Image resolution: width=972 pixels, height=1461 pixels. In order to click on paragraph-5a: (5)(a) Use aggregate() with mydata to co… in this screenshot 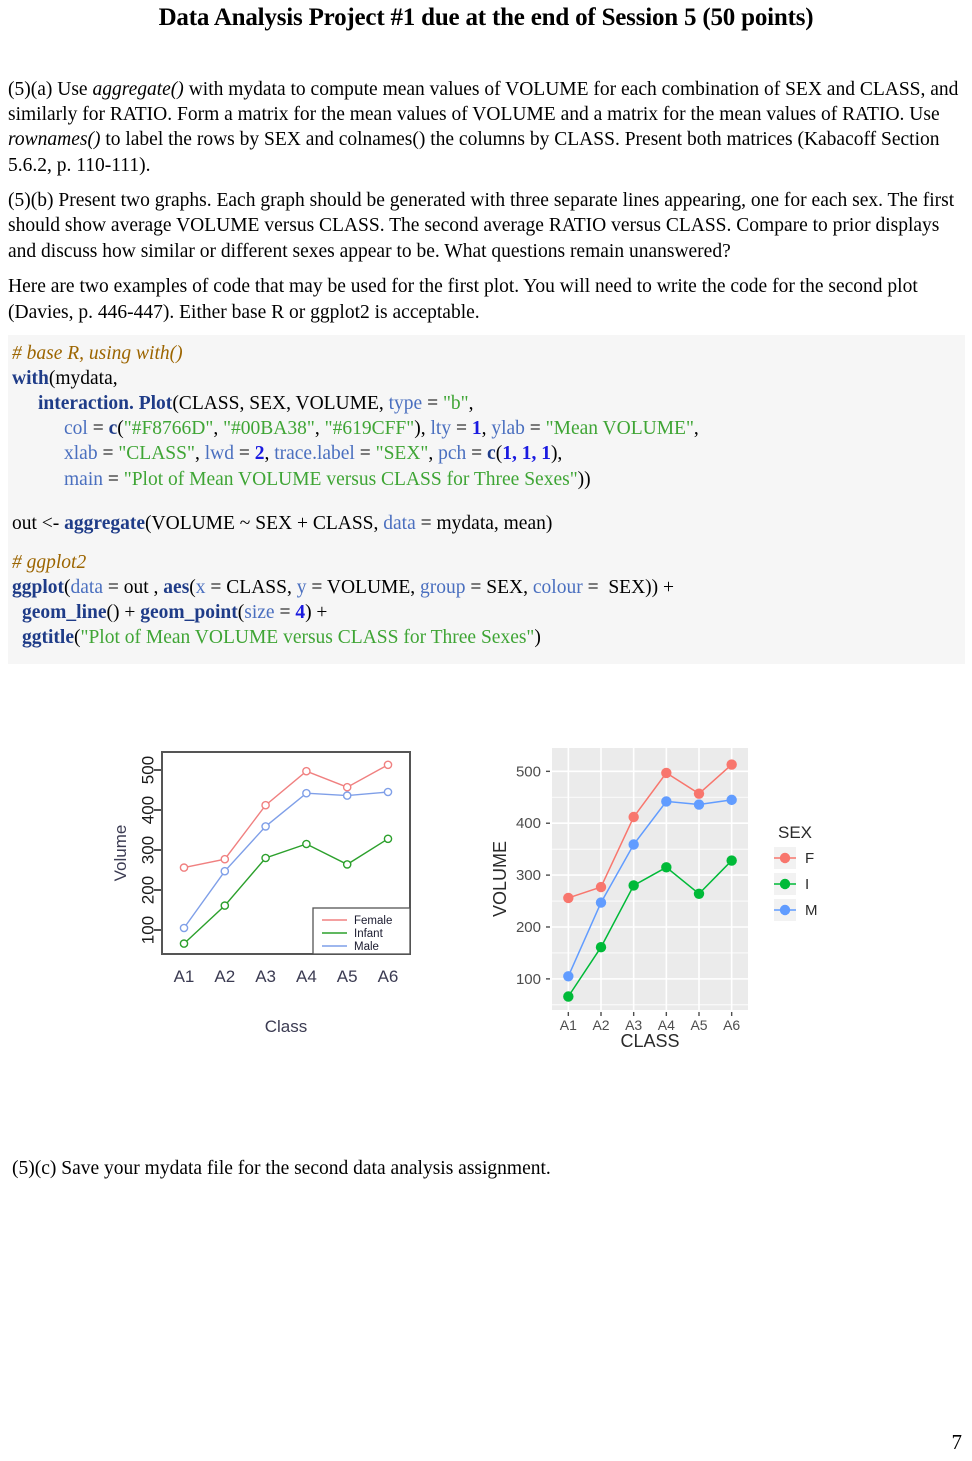, I will do `click(486, 127)`.